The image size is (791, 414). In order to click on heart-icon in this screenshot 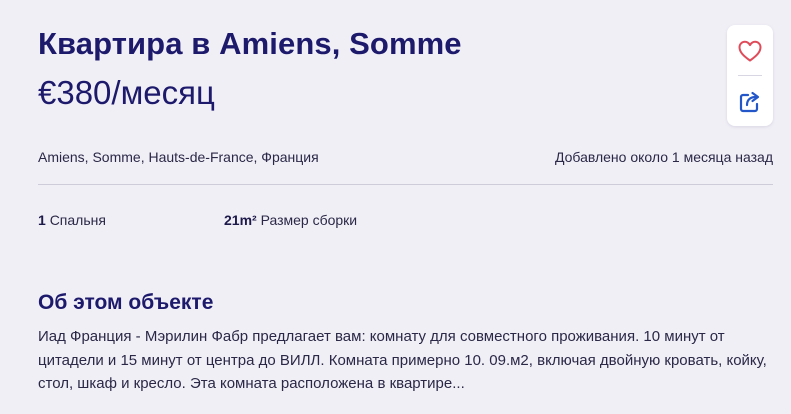, I will do `click(750, 51)`.